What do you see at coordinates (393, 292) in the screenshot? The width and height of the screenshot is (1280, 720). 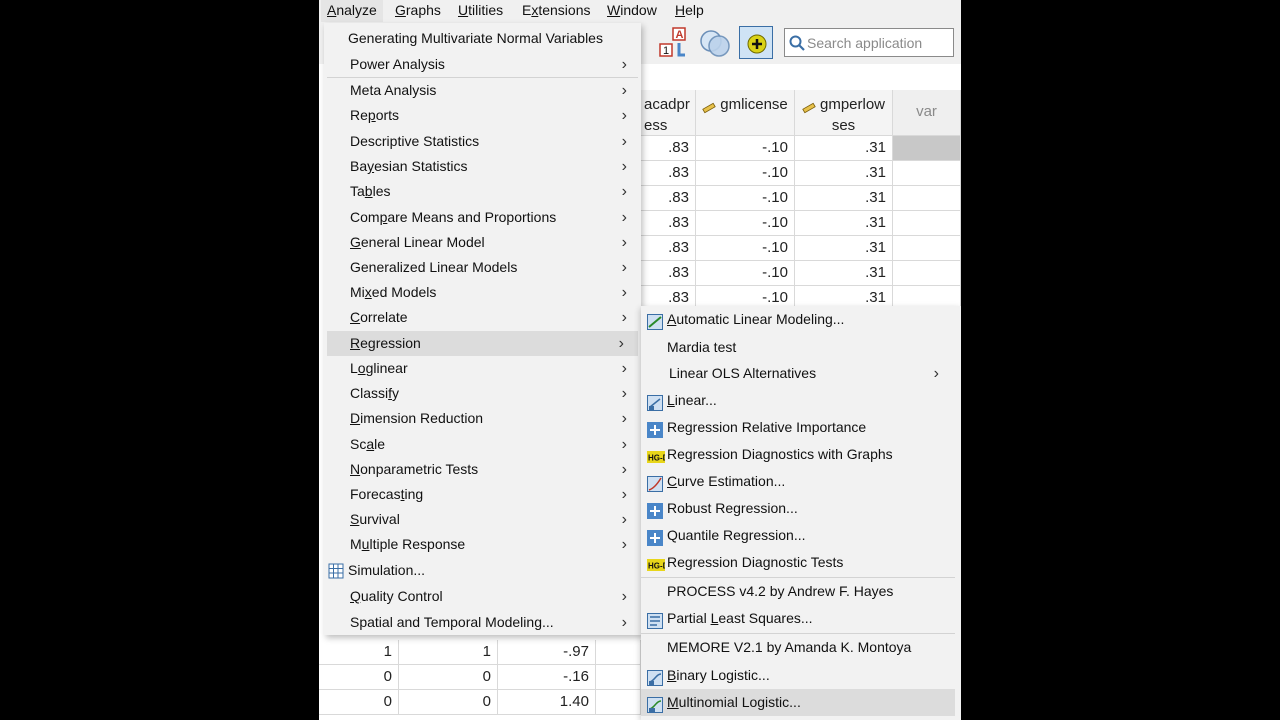 I see `menu-item-label: Mixed Models` at bounding box center [393, 292].